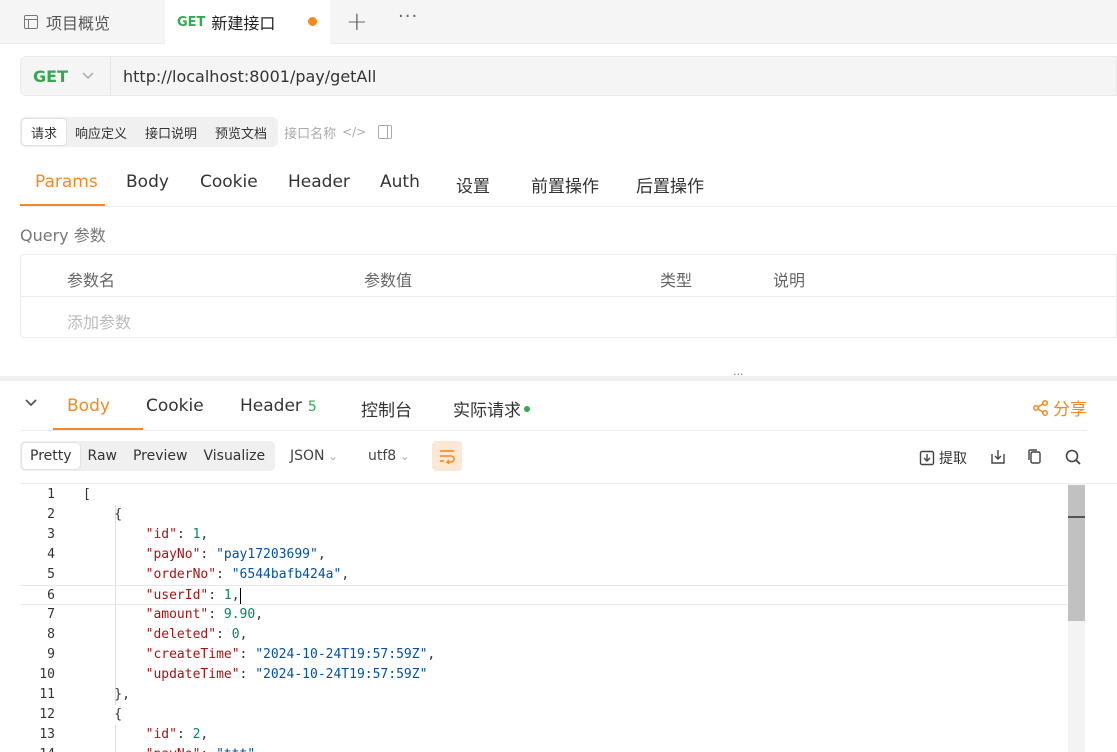 The image size is (1117, 752). I want to click on mode-pretty: Pretty, so click(51, 456).